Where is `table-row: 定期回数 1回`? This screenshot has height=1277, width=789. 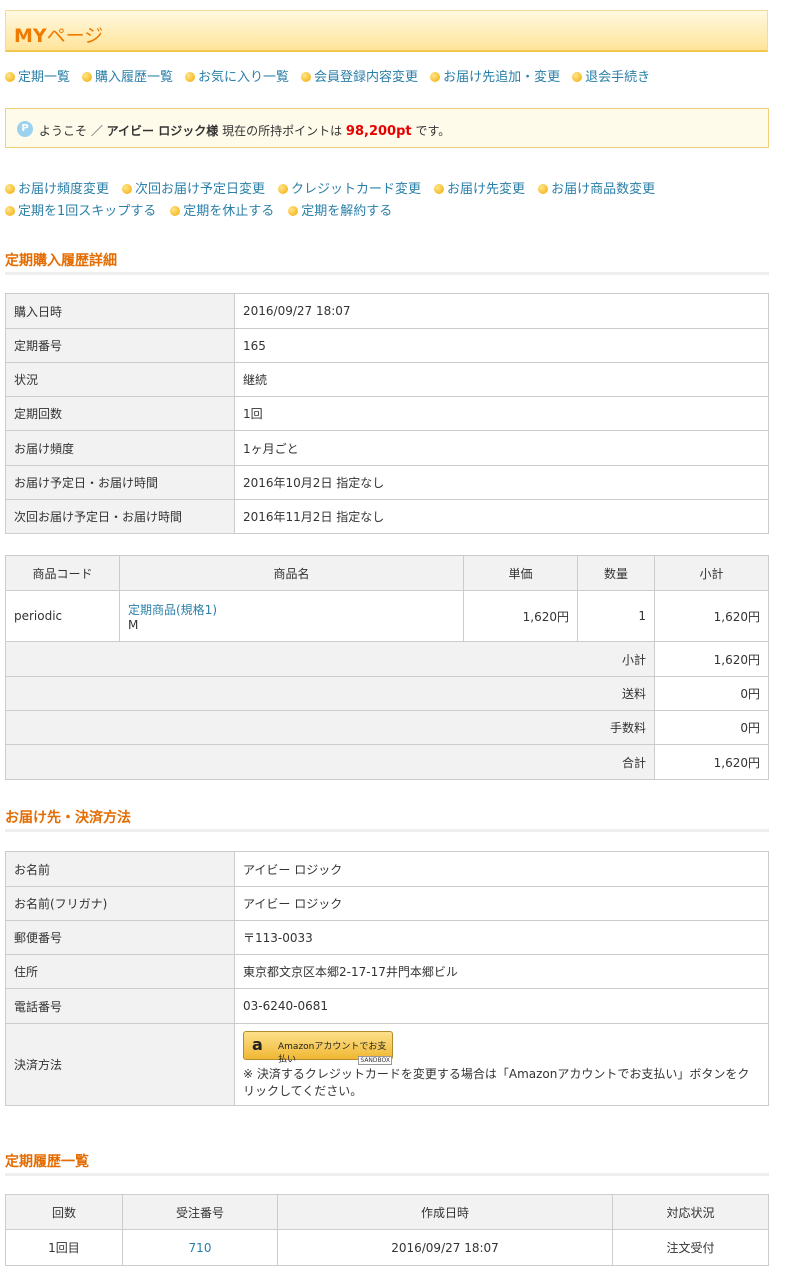
table-row: 定期回数 1回 is located at coordinates (387, 413).